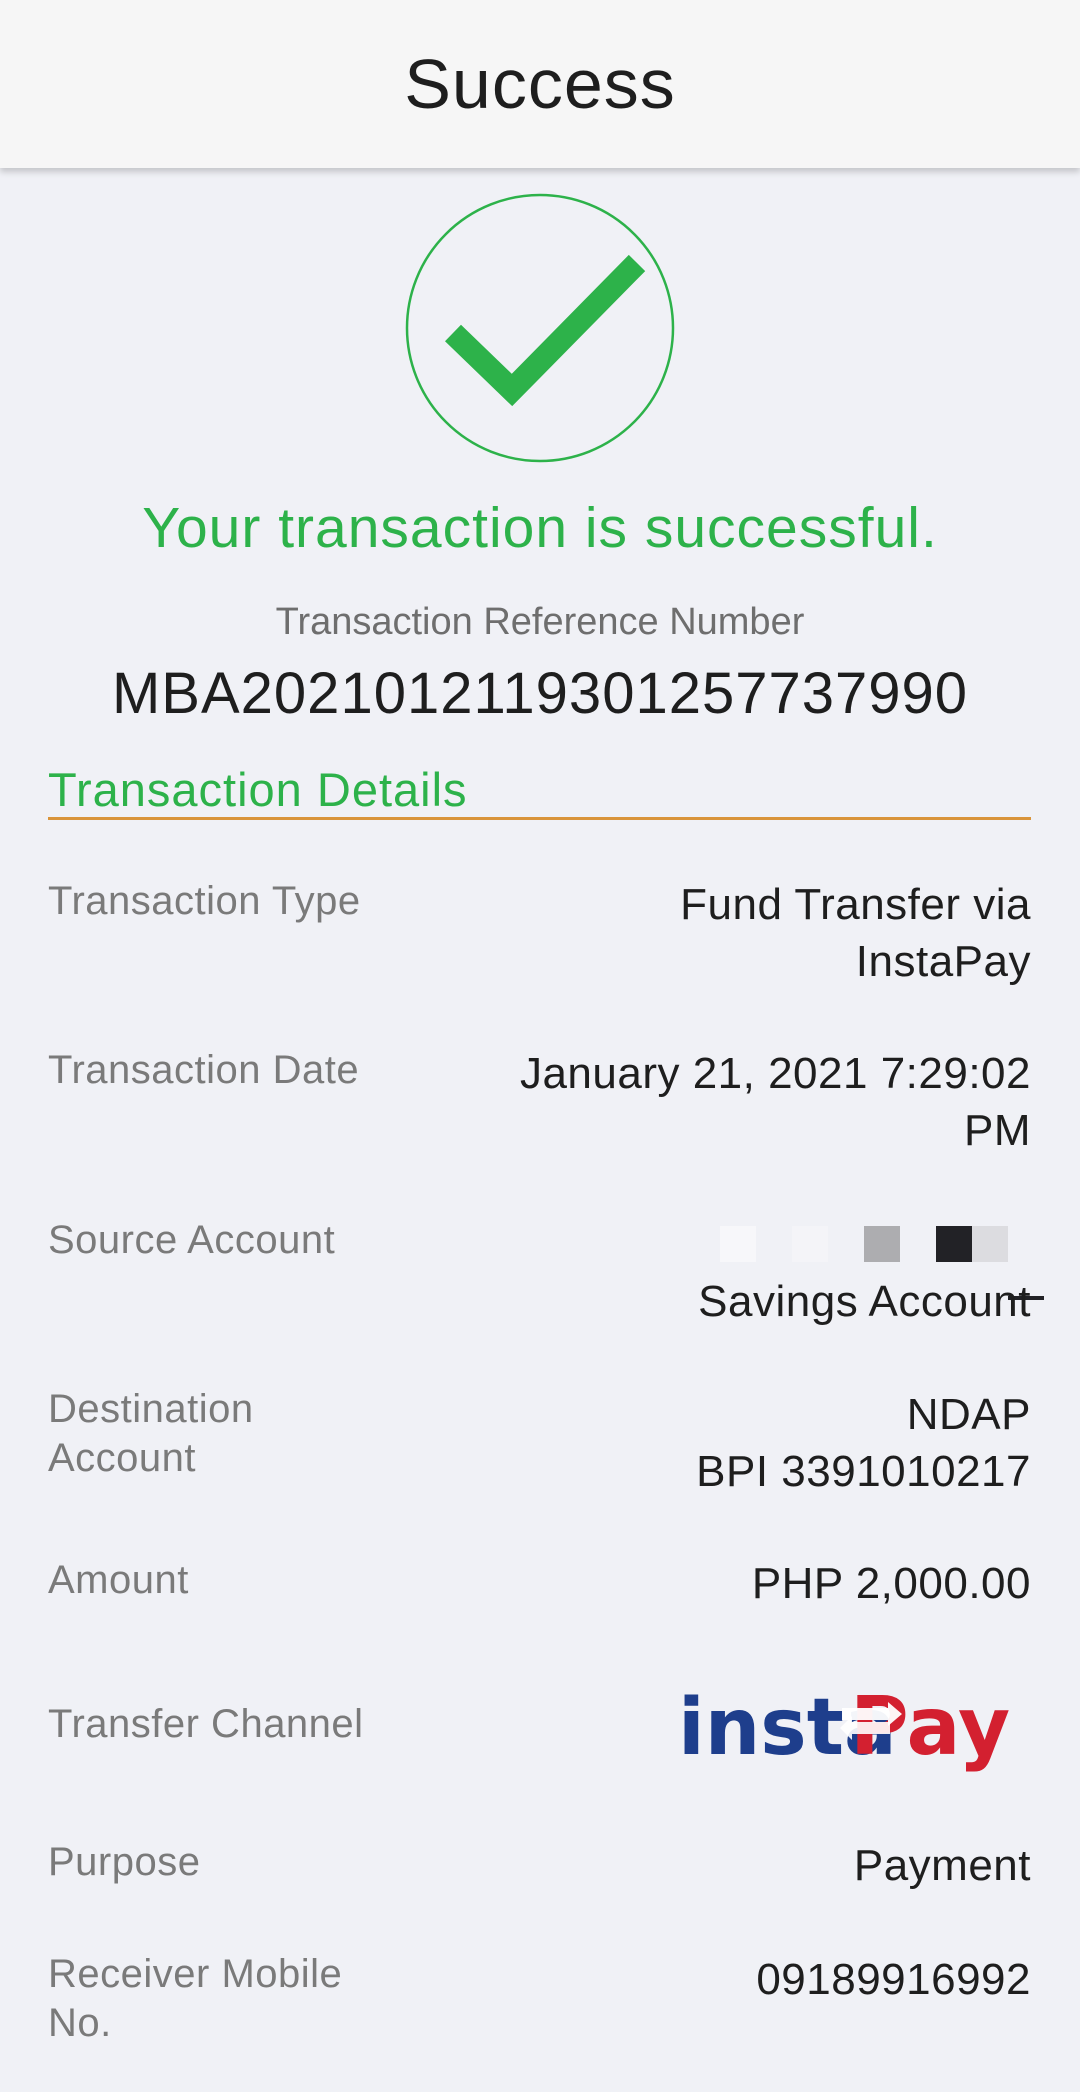 Image resolution: width=1080 pixels, height=2092 pixels. What do you see at coordinates (206, 1724) in the screenshot?
I see `transfer-channel-label: Transfer Channel` at bounding box center [206, 1724].